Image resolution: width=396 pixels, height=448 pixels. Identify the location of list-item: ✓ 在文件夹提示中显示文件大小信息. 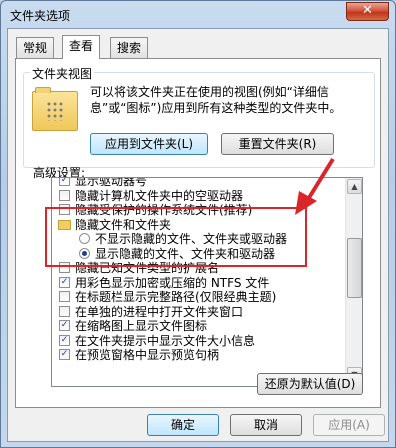
(199, 341).